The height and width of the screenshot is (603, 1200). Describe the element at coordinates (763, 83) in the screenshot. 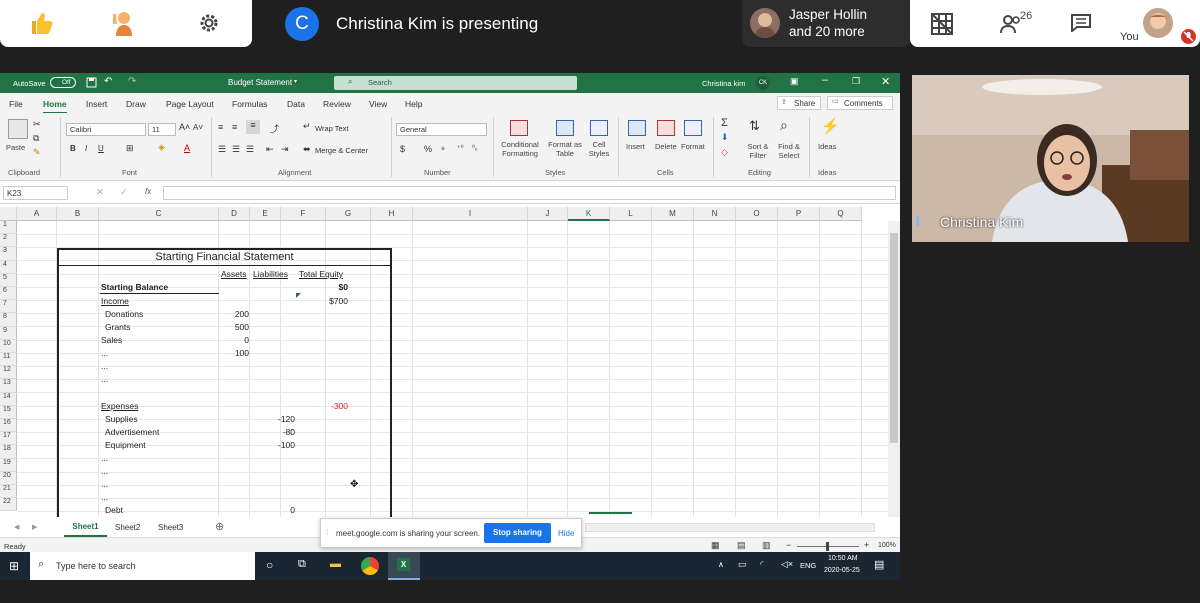

I see `user-initials-avatar: CK` at that location.